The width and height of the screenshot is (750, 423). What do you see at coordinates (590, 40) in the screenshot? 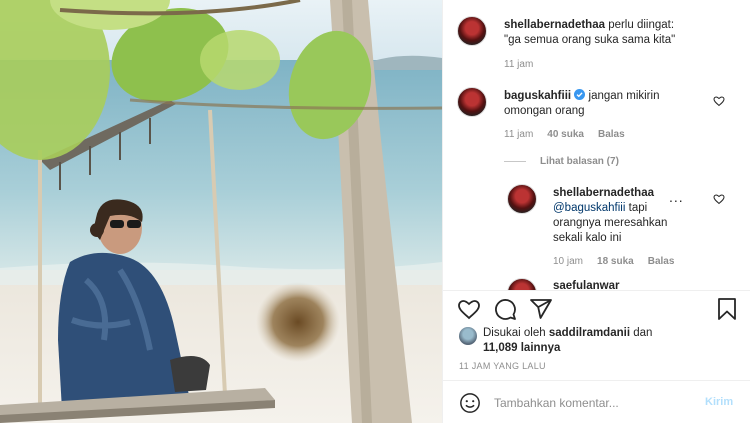
I see `caption-line2: "ga semua orang suka sama kita"` at bounding box center [590, 40].